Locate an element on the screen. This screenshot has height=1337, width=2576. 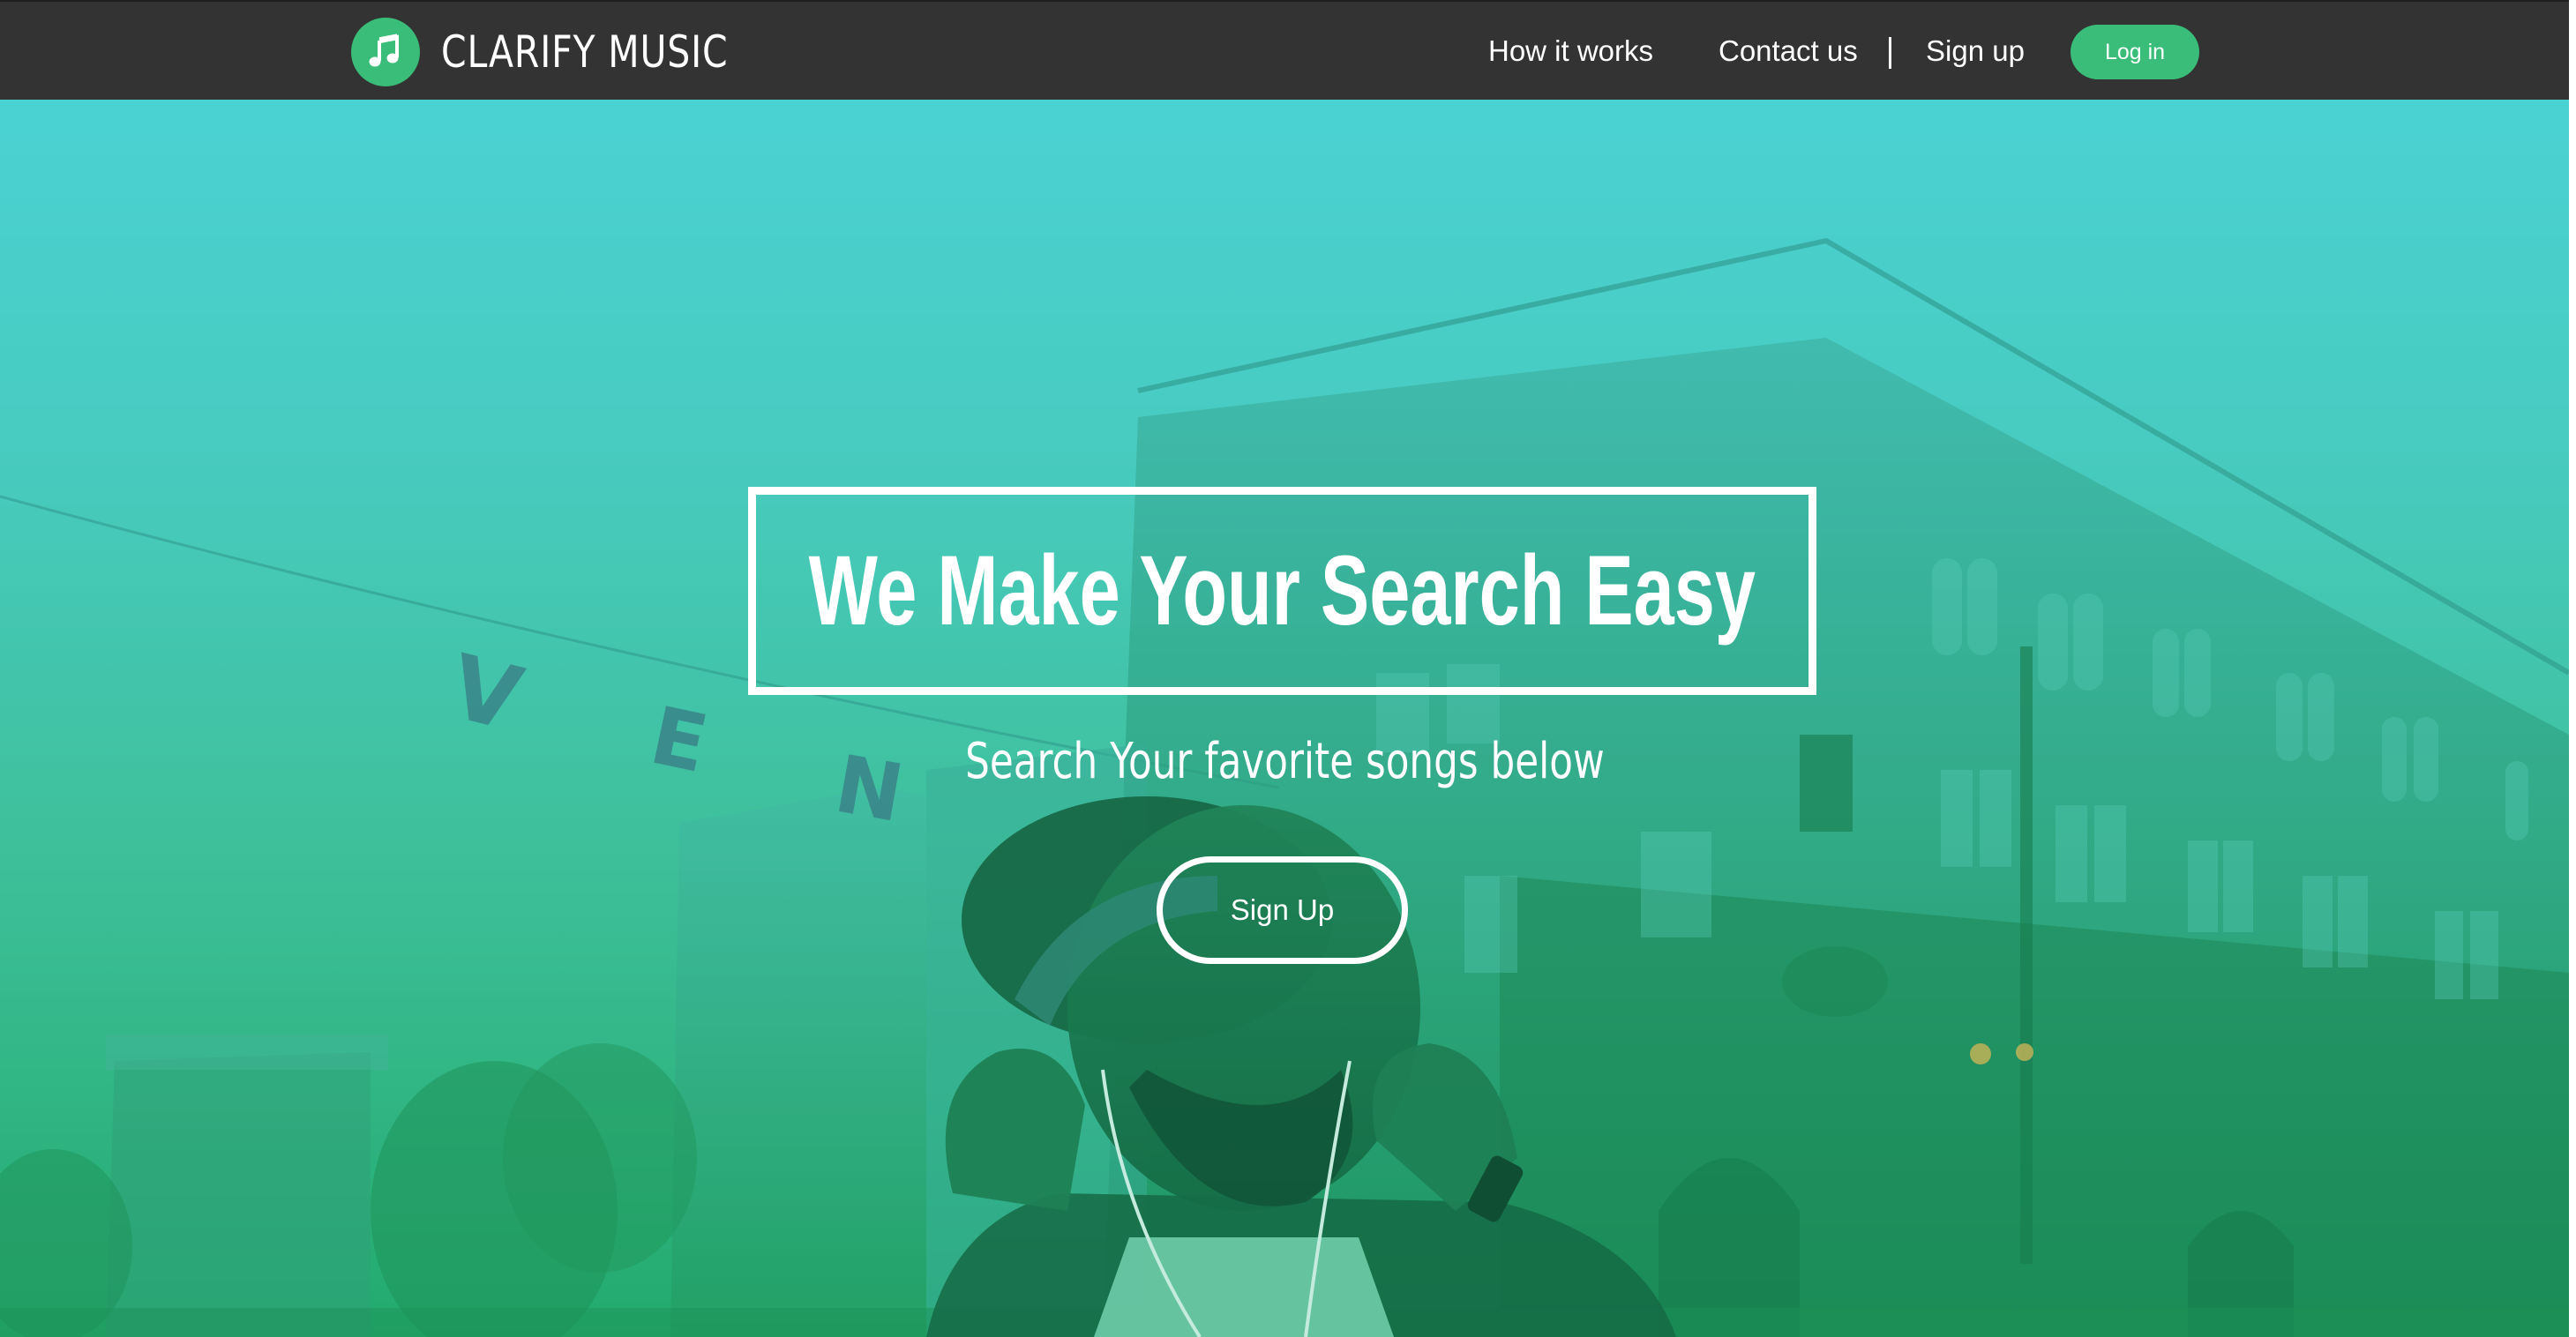
music-note-icon is located at coordinates (386, 52).